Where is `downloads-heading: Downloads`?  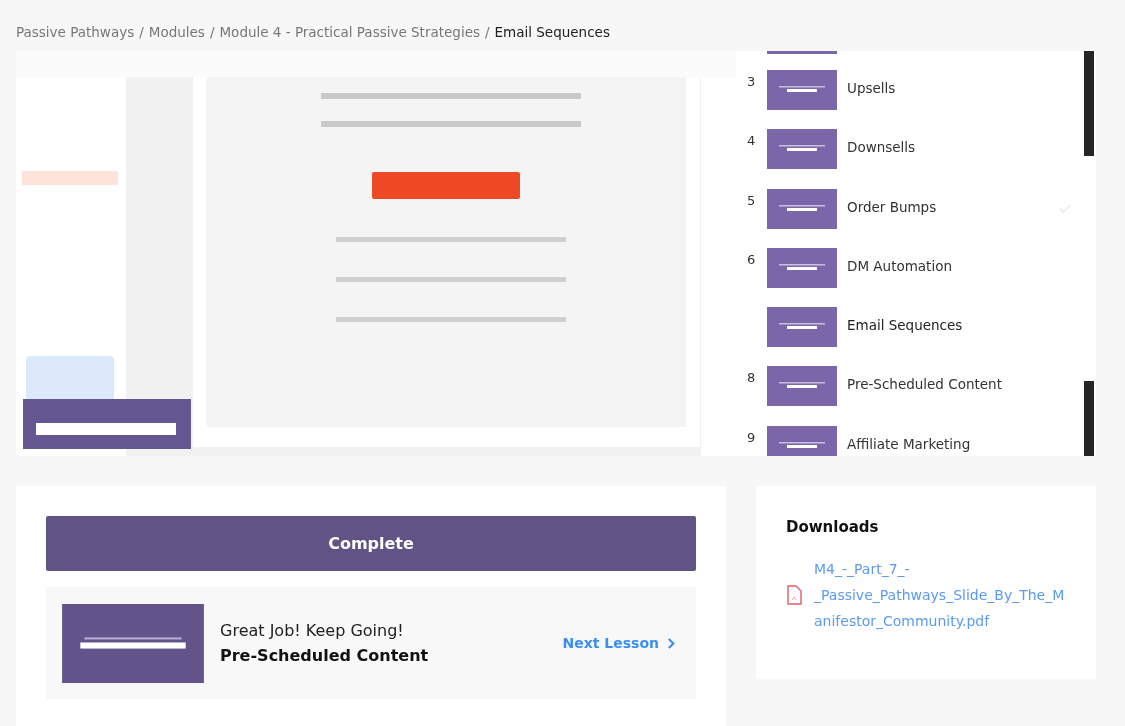
downloads-heading: Downloads is located at coordinates (833, 527).